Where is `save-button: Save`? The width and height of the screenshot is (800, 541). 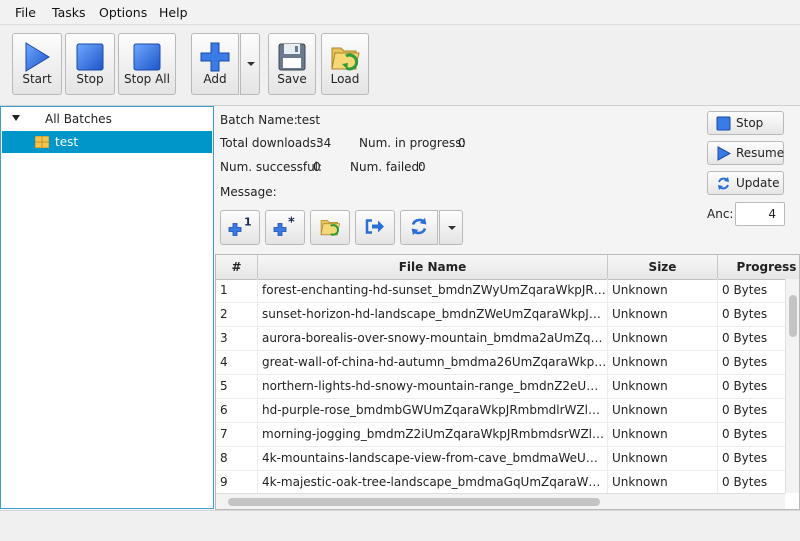
save-button: Save is located at coordinates (292, 64).